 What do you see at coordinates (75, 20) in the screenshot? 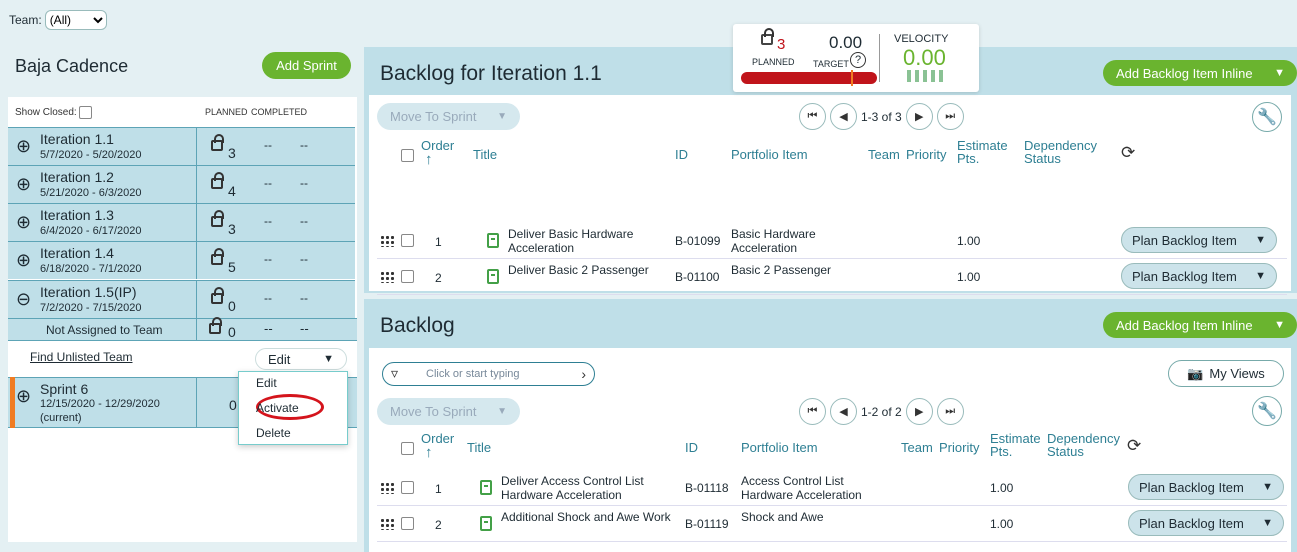
I see `team-select: (All)` at bounding box center [75, 20].